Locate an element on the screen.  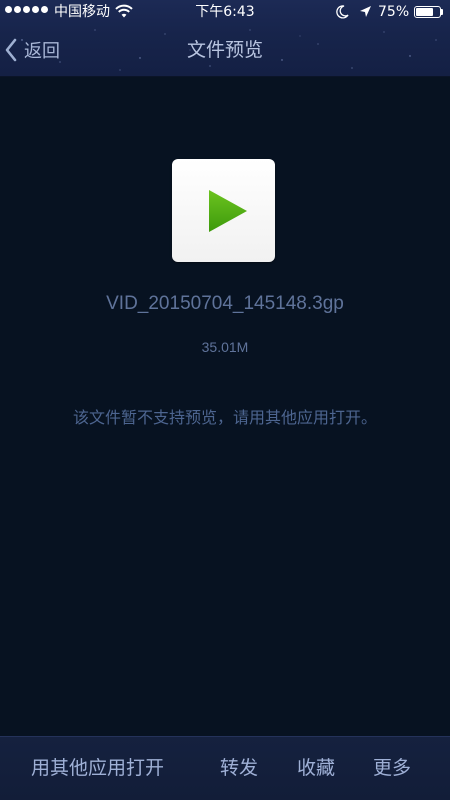
play-icon is located at coordinates (228, 211).